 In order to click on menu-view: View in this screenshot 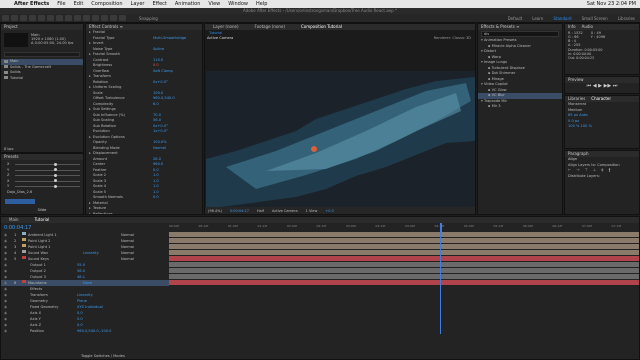, I will do `click(214, 4)`.